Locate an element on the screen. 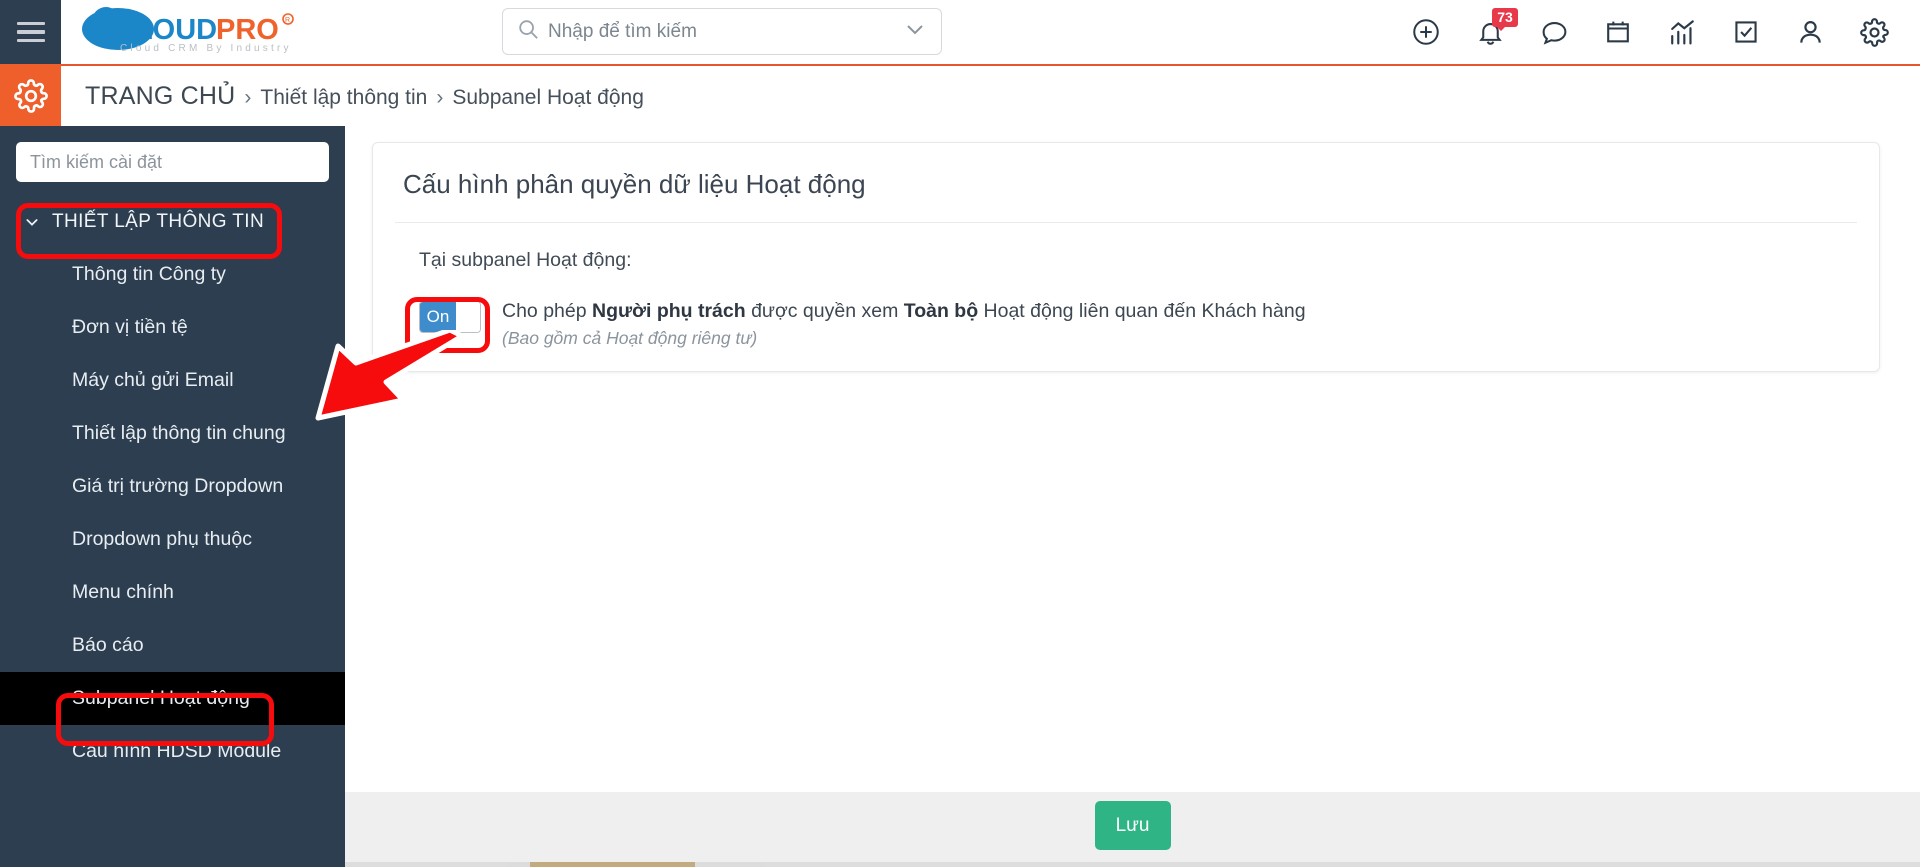 Image resolution: width=1920 pixels, height=867 pixels. user-icon is located at coordinates (1810, 32).